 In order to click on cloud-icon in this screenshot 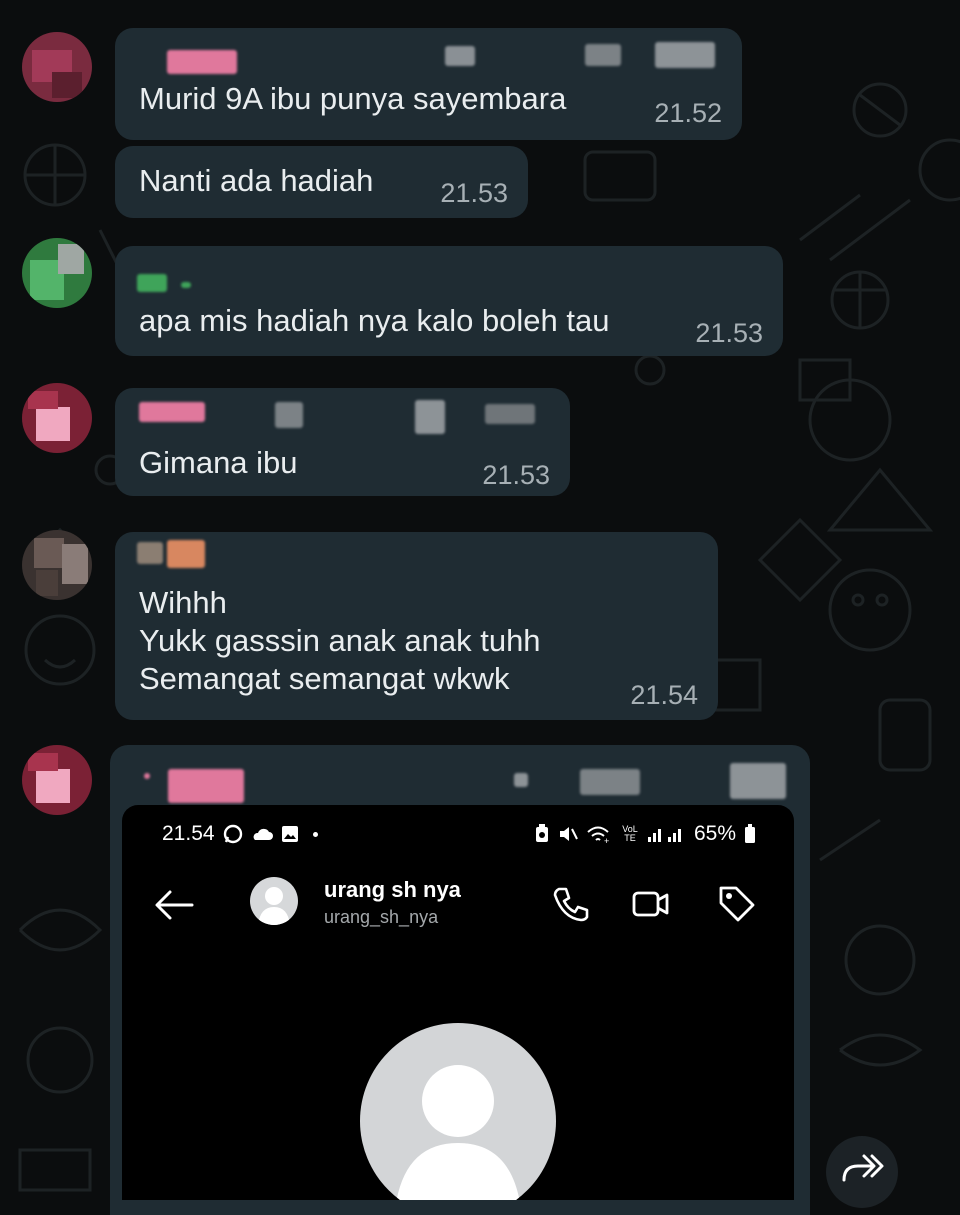, I will do `click(263, 834)`.